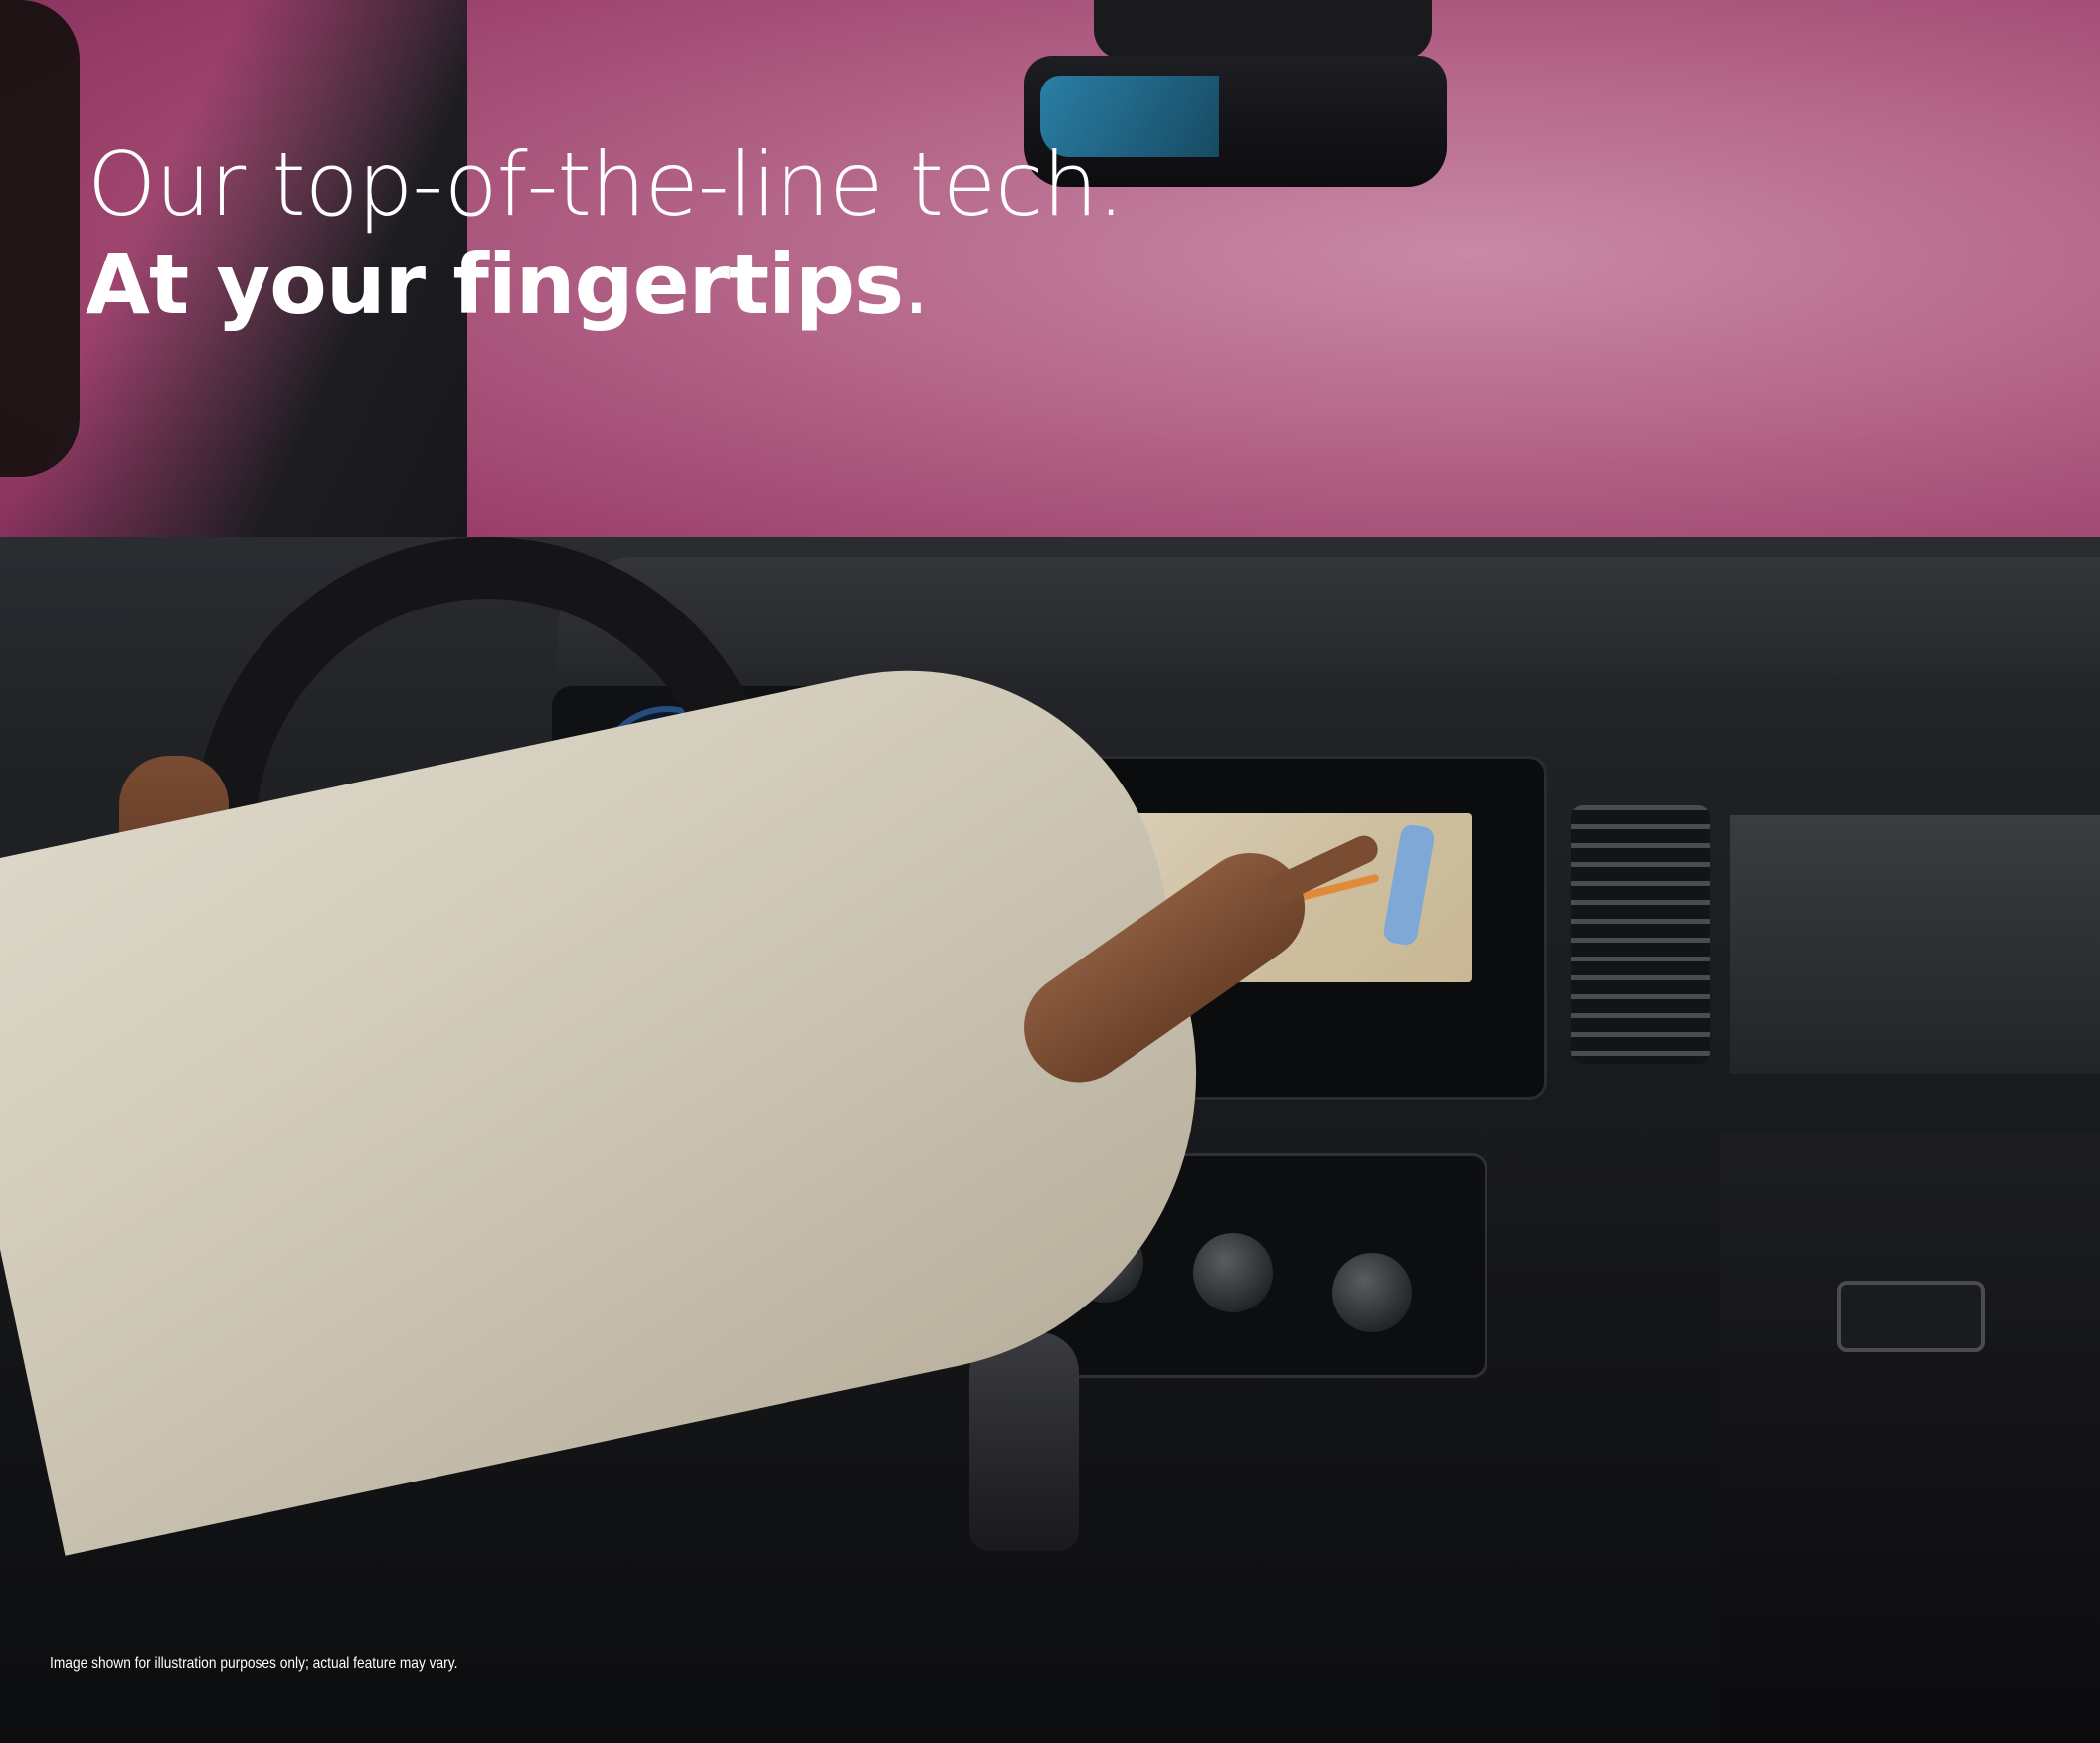 The width and height of the screenshot is (2100, 1743). What do you see at coordinates (916, 284) in the screenshot?
I see `headline-period: .` at bounding box center [916, 284].